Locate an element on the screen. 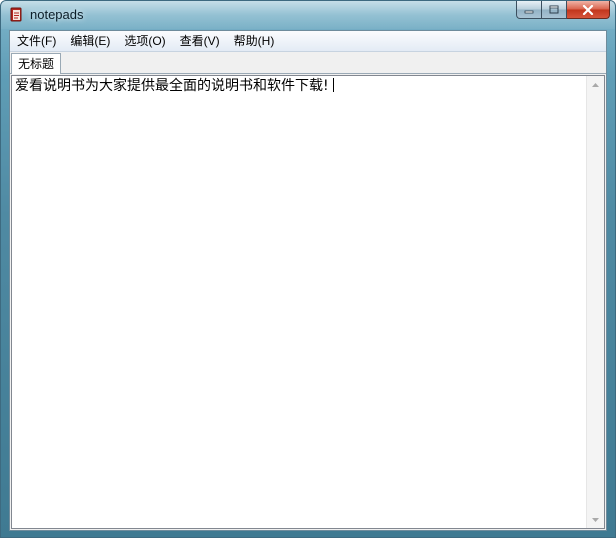  close-icon is located at coordinates (588, 9).